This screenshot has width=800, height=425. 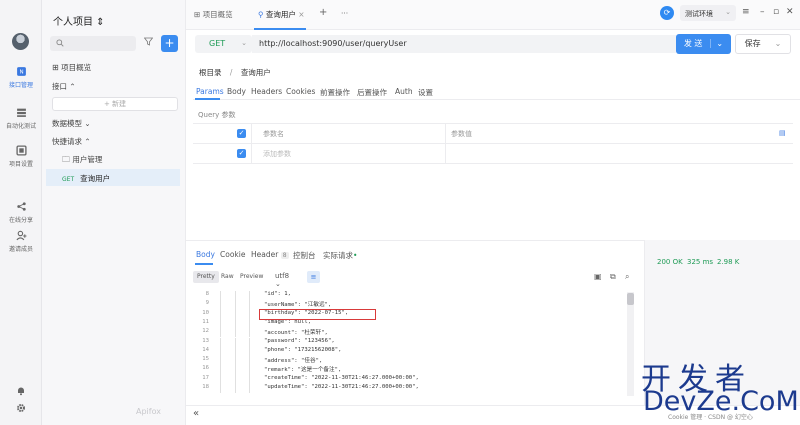 I want to click on tab-headers: Headers, so click(x=266, y=91).